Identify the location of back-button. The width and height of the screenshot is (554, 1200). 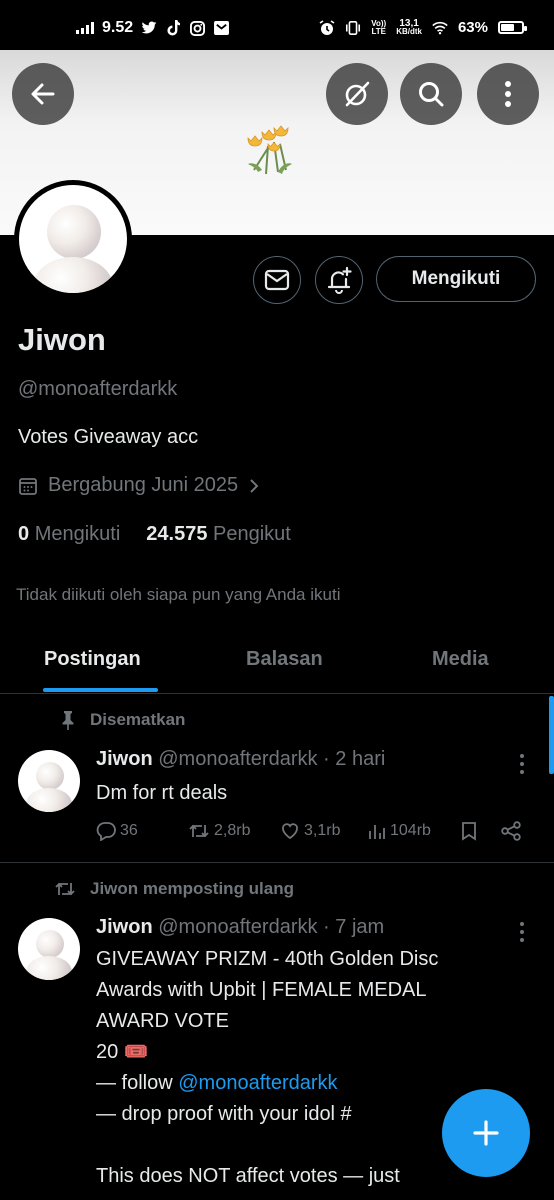
(43, 94).